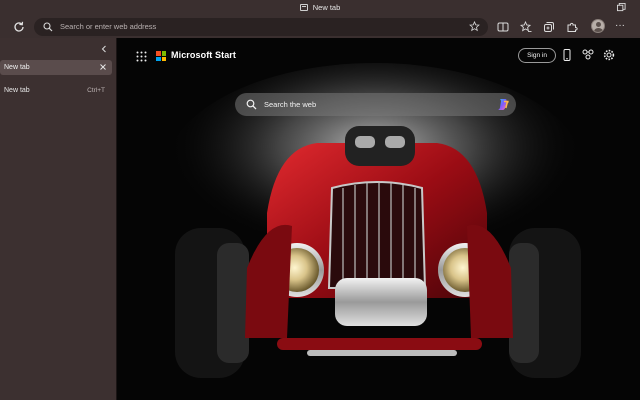 Image resolution: width=640 pixels, height=400 pixels. What do you see at coordinates (526, 27) in the screenshot?
I see `favorites-icon` at bounding box center [526, 27].